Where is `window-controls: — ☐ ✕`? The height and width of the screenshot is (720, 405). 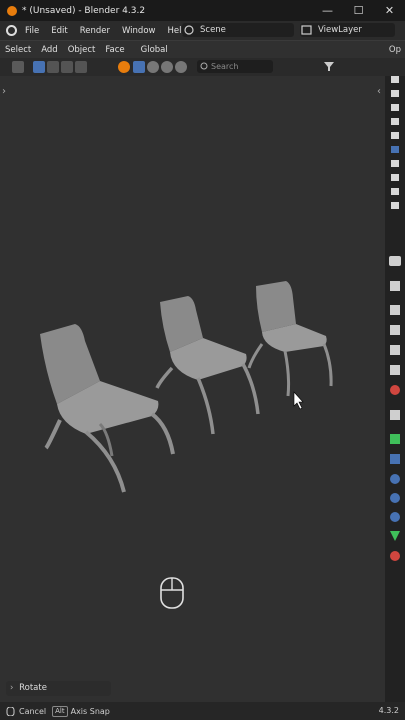 window-controls: — ☐ ✕ is located at coordinates (358, 10).